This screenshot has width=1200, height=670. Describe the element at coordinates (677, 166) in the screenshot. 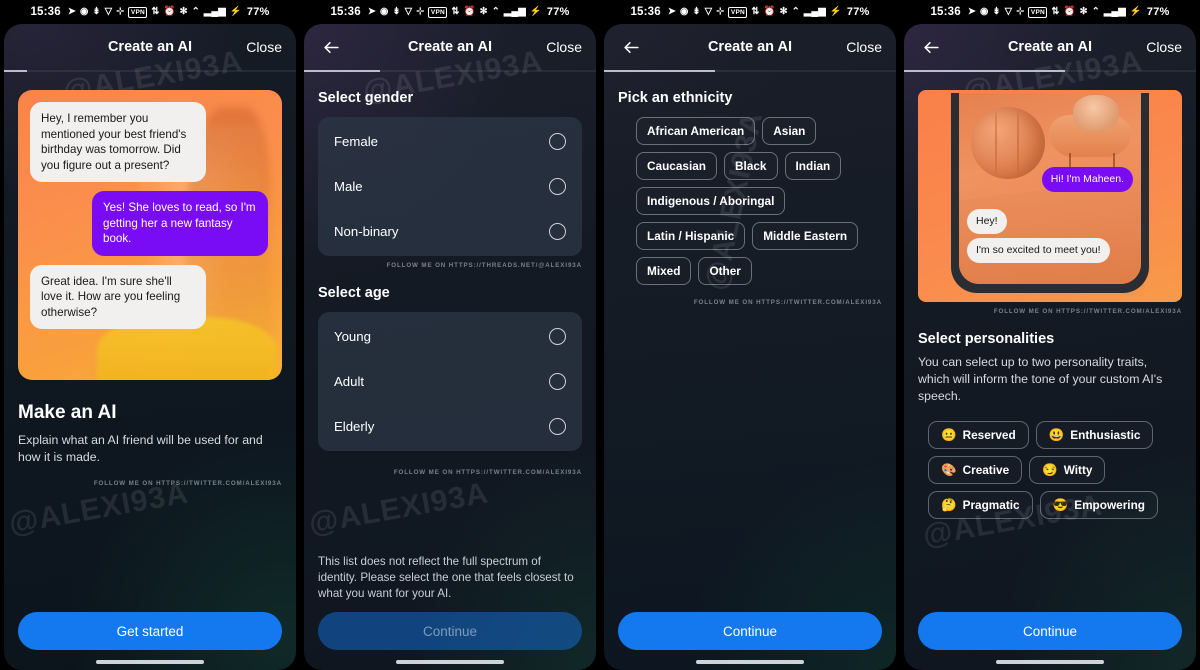

I see `ethnicity-chip: Caucasian` at that location.